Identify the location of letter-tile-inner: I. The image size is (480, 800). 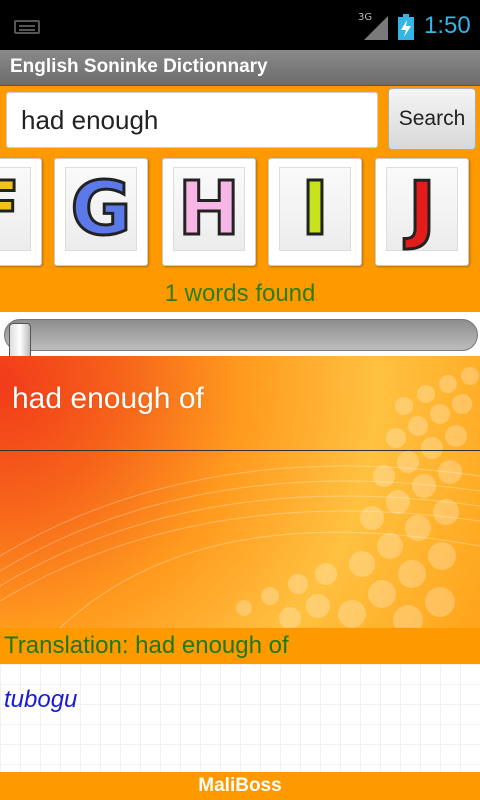
(315, 209).